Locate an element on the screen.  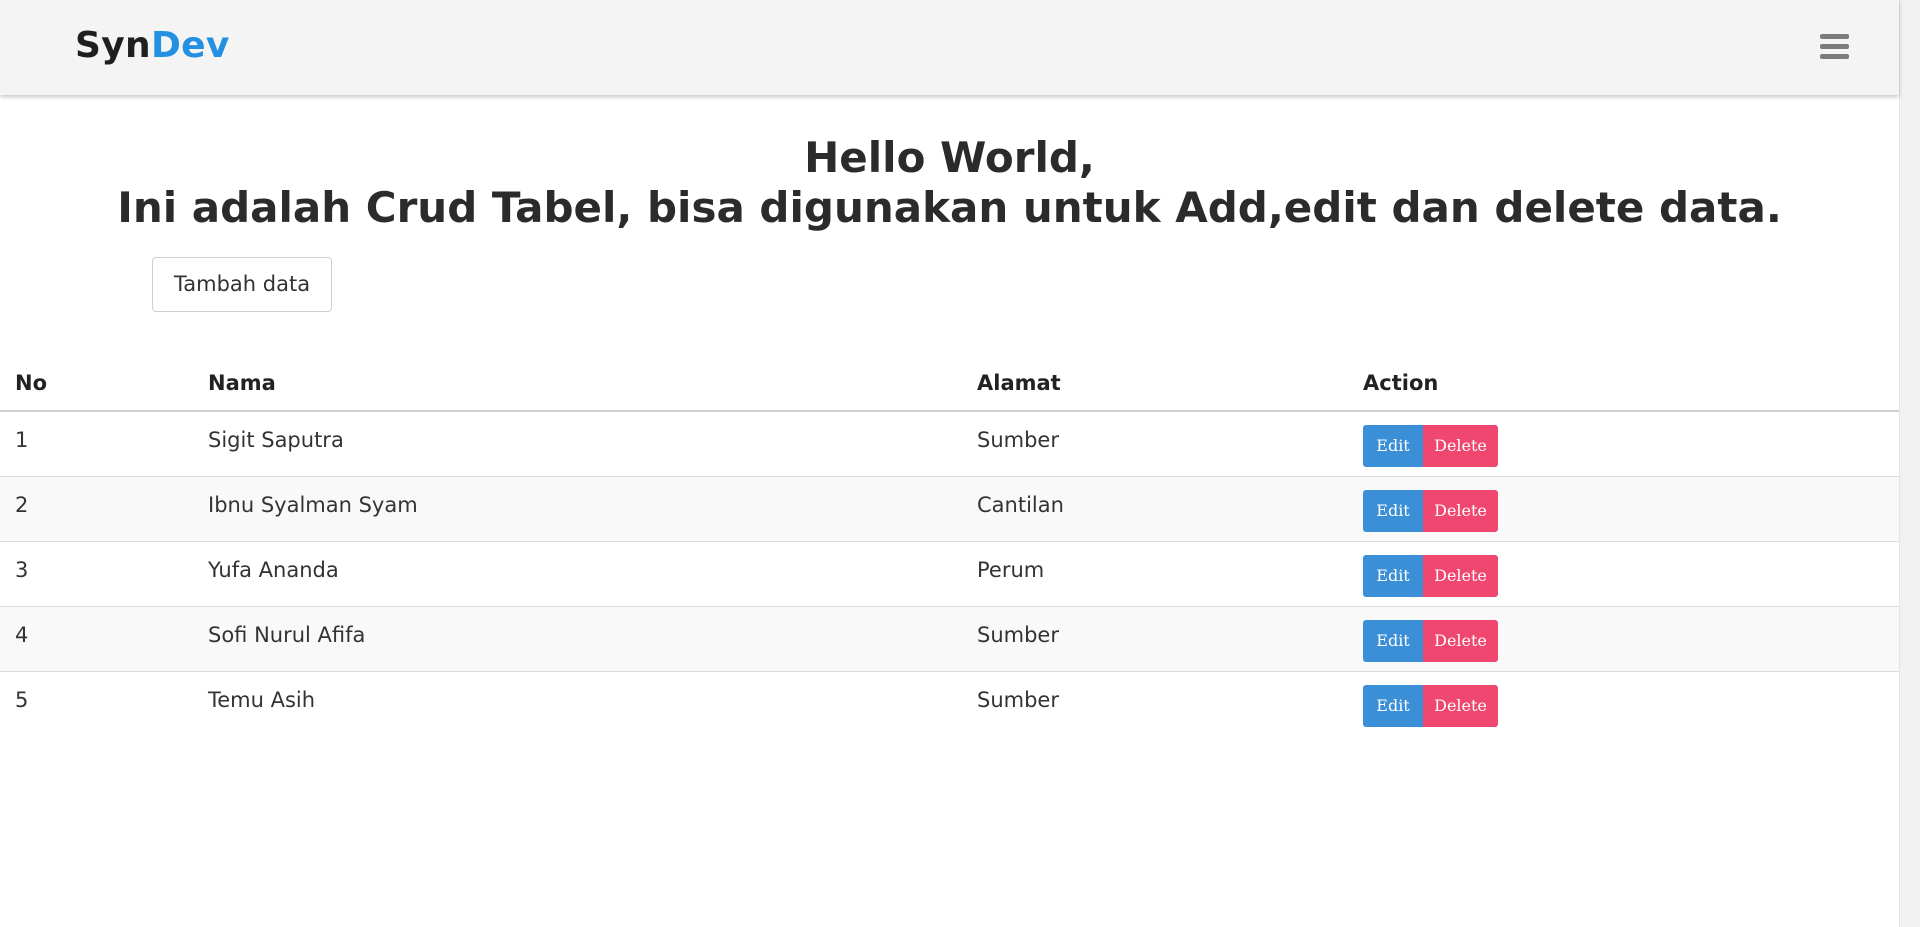
table-row: 1 Sigit Saputra Sumber Edit Delete is located at coordinates (949, 444).